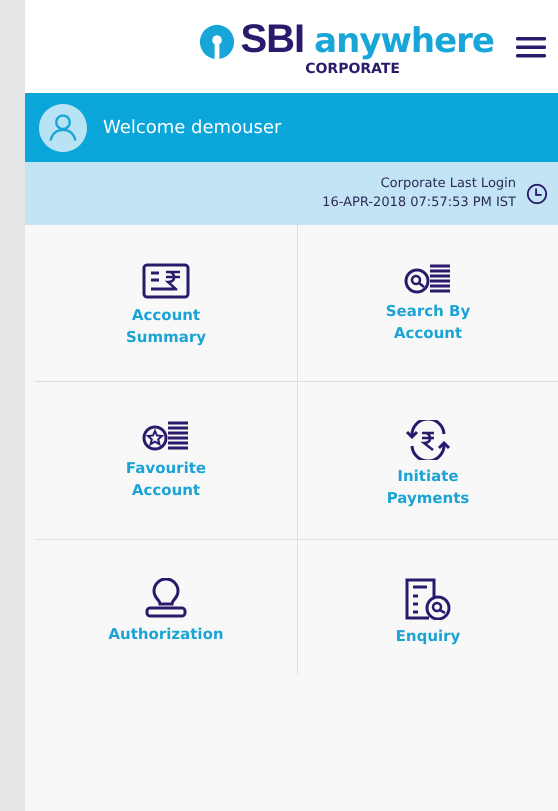 The width and height of the screenshot is (558, 811). I want to click on menu-tile: Account Summary, so click(166, 303).